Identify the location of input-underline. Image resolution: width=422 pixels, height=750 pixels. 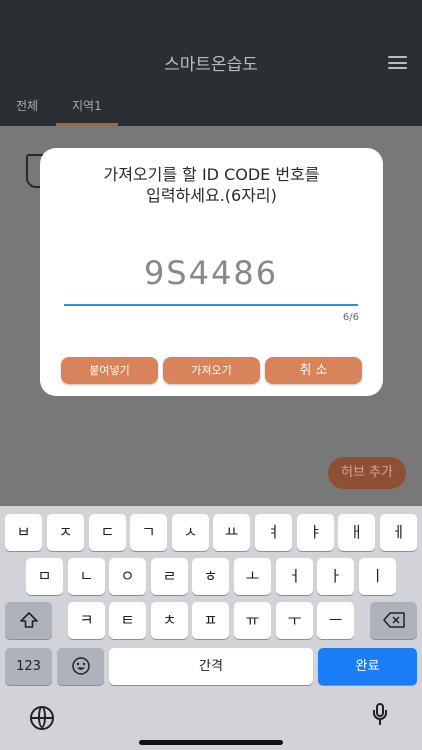
(211, 305).